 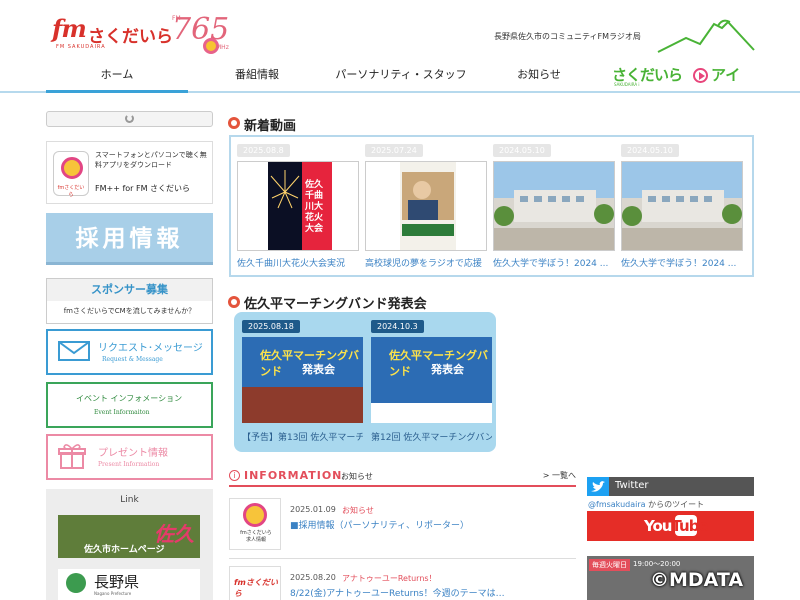 I want to click on video-date: 2025.07.24, so click(x=394, y=150).